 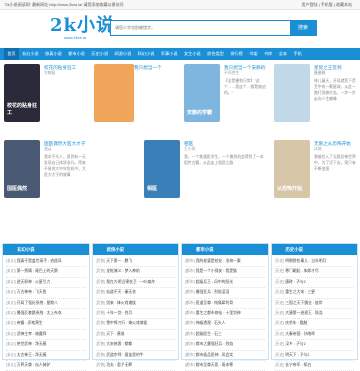 What do you see at coordinates (225, 304) in the screenshot?
I see `list-item: [都市]医道至尊 : 纯情犀利哥` at bounding box center [225, 304].